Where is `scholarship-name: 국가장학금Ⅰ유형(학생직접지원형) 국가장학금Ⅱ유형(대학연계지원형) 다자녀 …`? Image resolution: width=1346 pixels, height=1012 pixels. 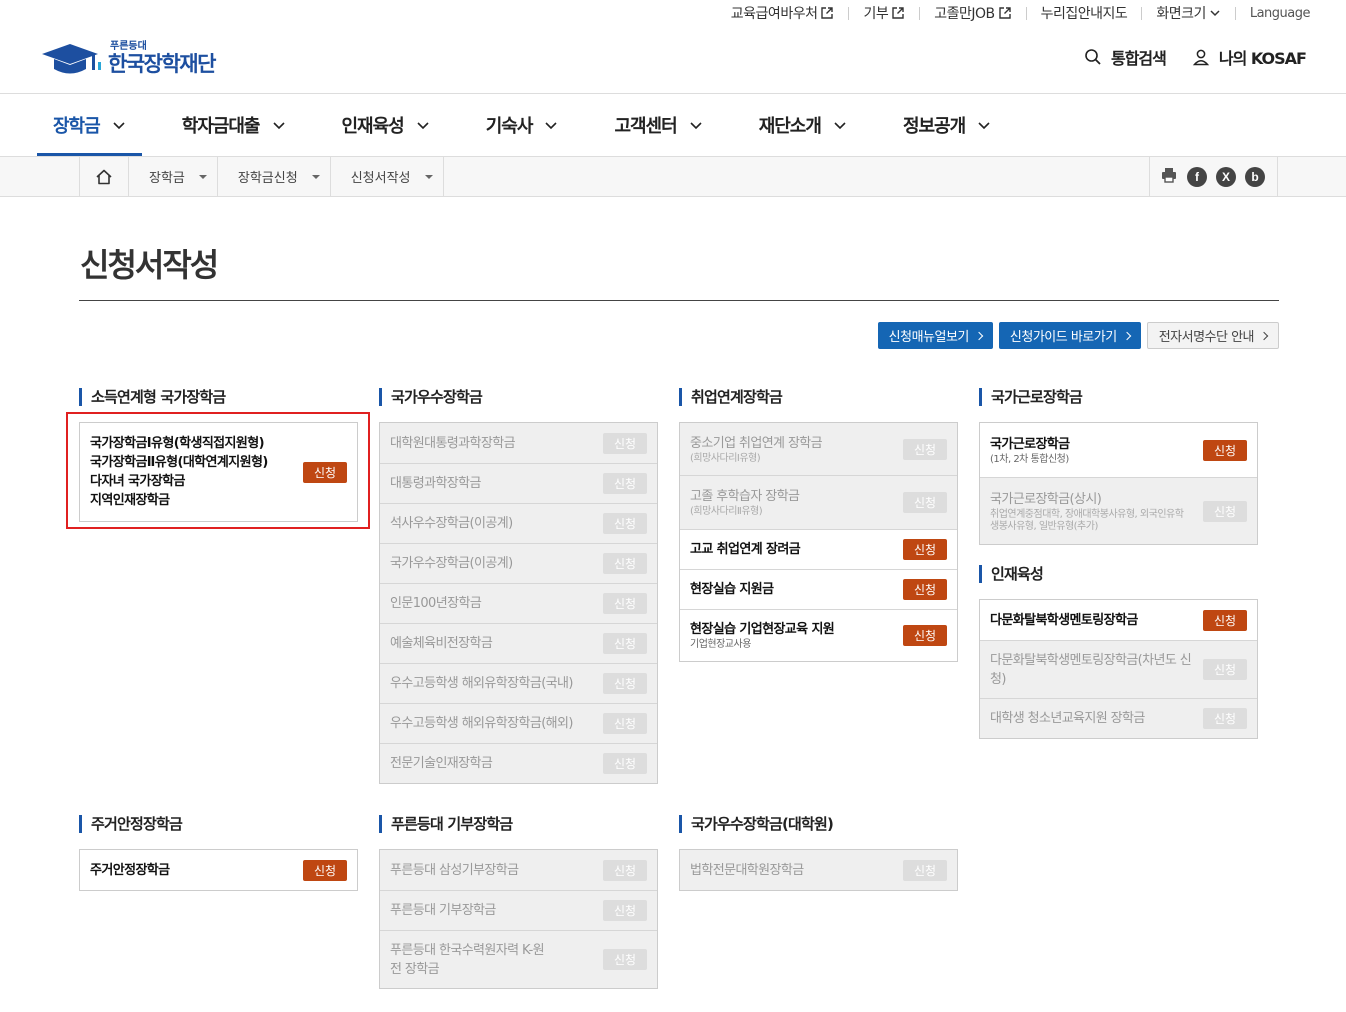 scholarship-name: 국가장학금Ⅰ유형(학생직접지원형) 국가장학금Ⅱ유형(대학연계지원형) 다자녀 … is located at coordinates (179, 472).